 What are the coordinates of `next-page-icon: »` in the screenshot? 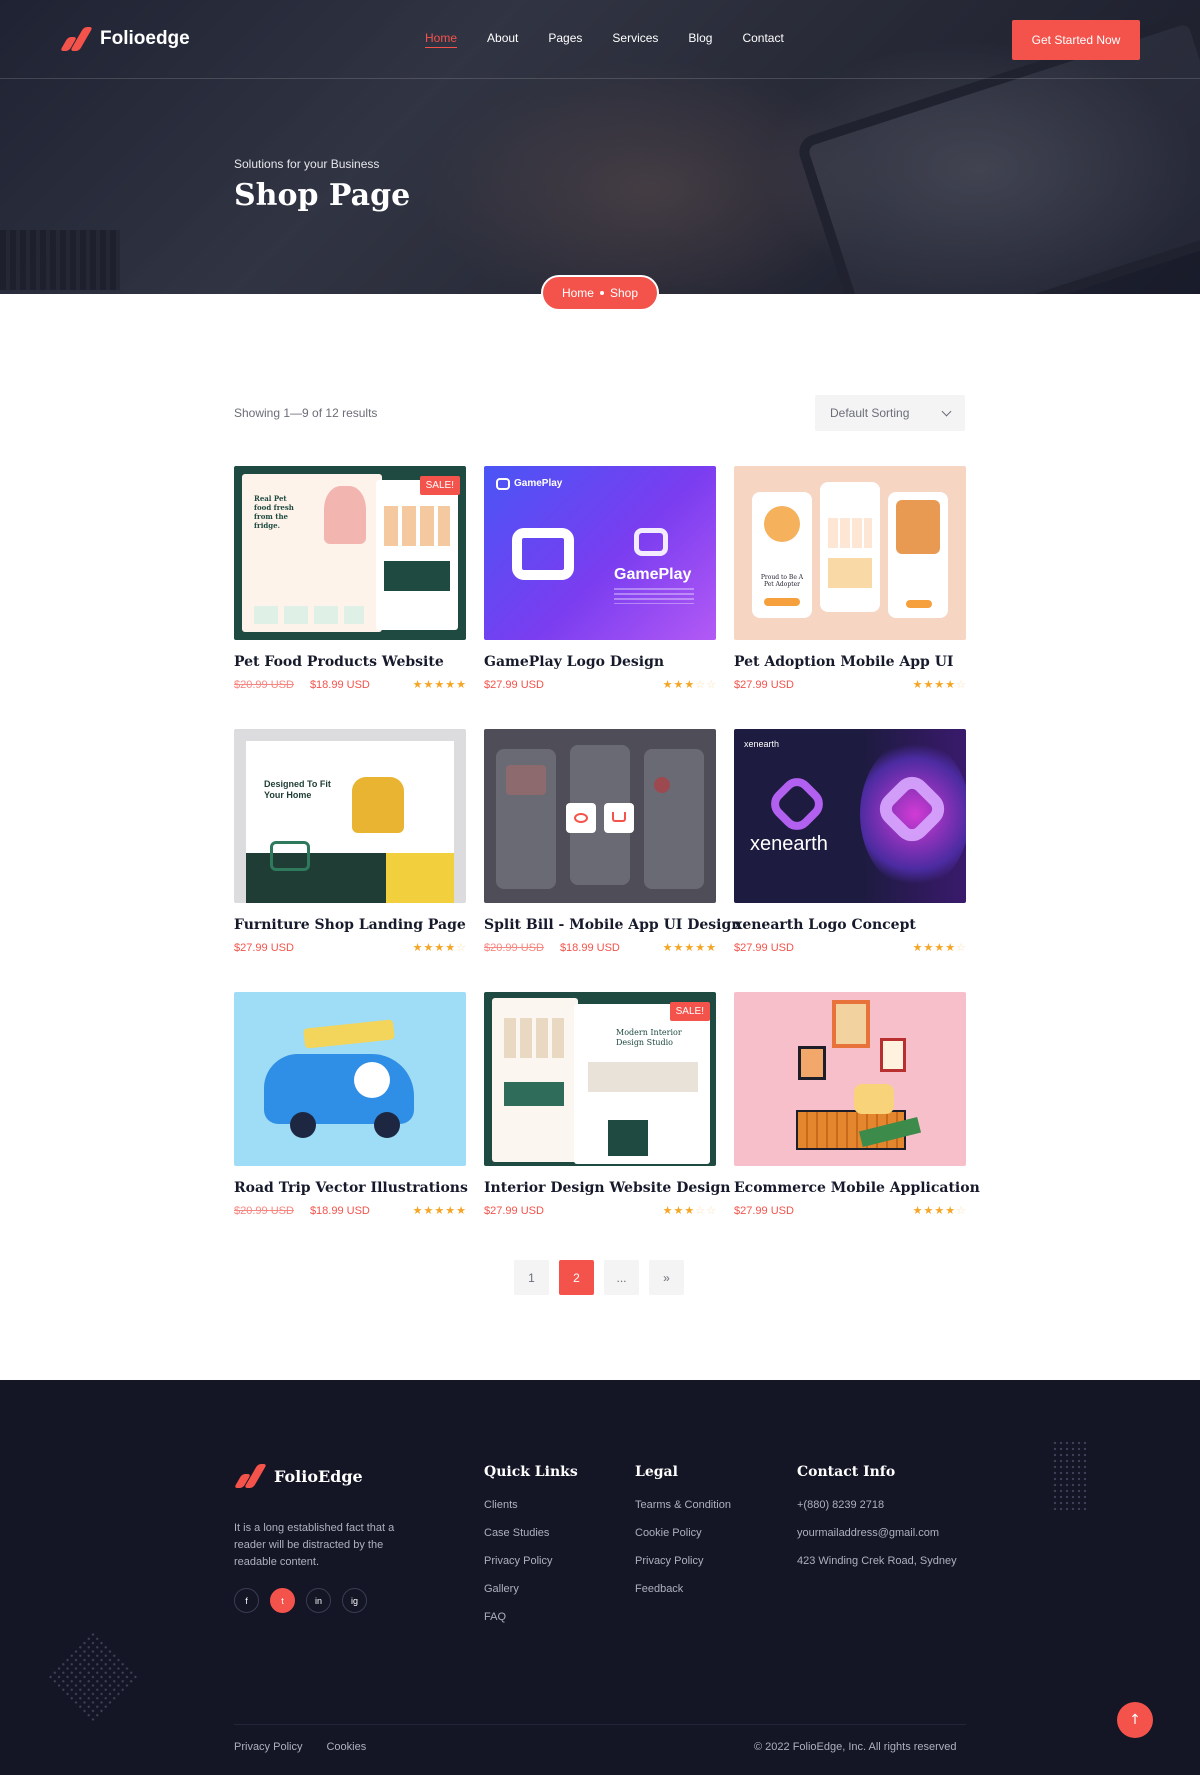 It's located at (666, 1277).